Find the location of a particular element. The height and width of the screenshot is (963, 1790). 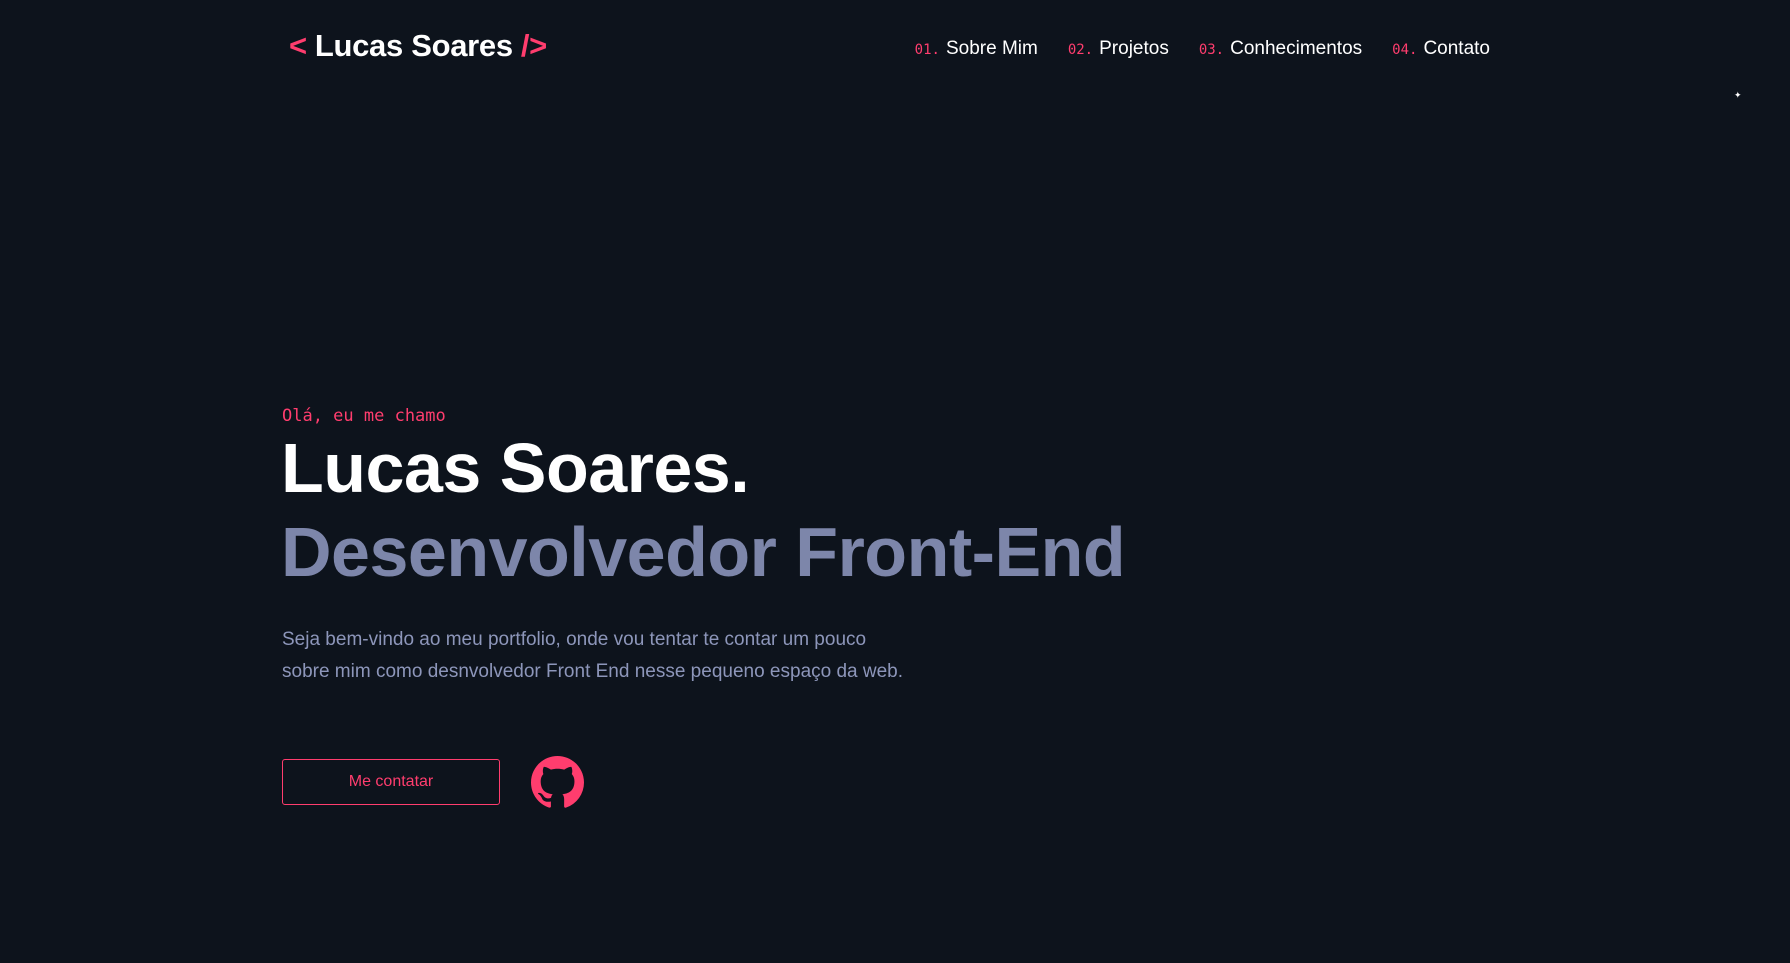

logo-name: Lucas Soares is located at coordinates (413, 45).